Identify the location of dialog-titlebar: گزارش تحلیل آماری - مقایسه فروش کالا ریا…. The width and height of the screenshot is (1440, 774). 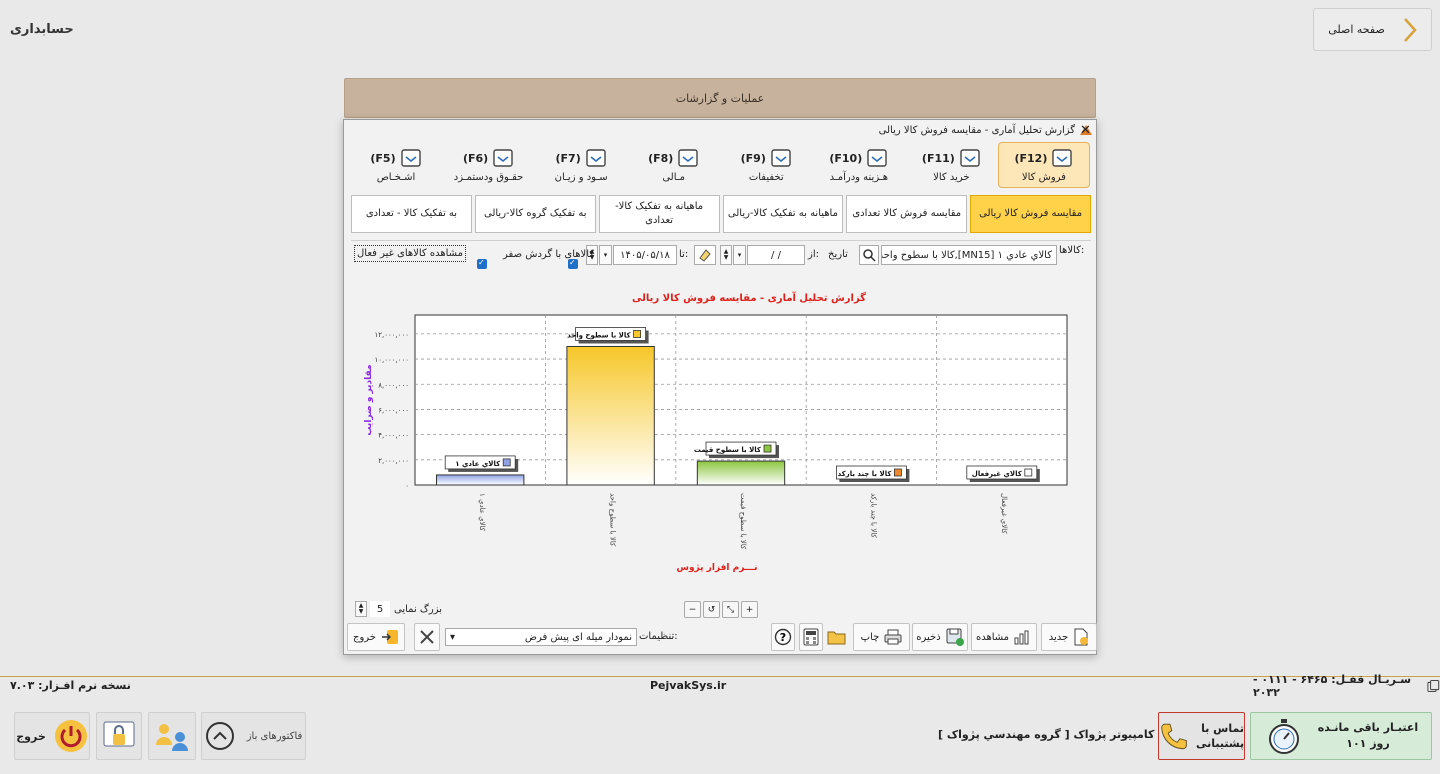
(720, 130).